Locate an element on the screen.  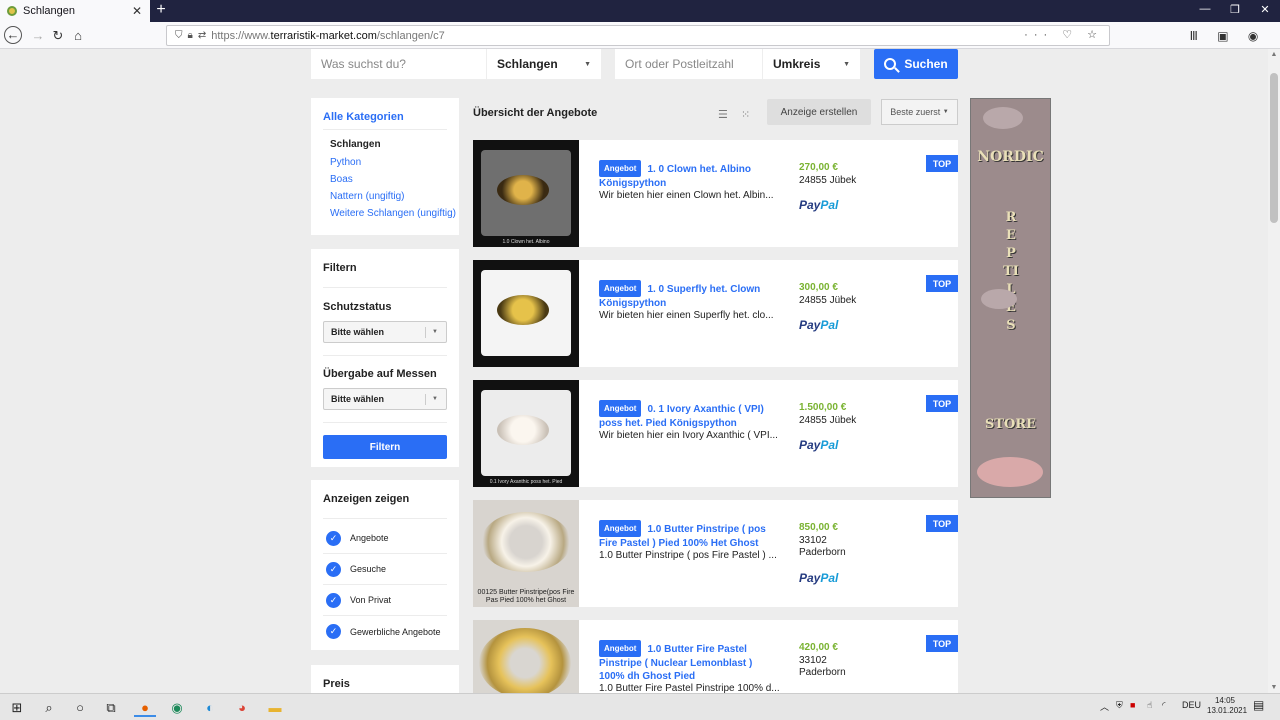
divider is located at coordinates (385, 287).